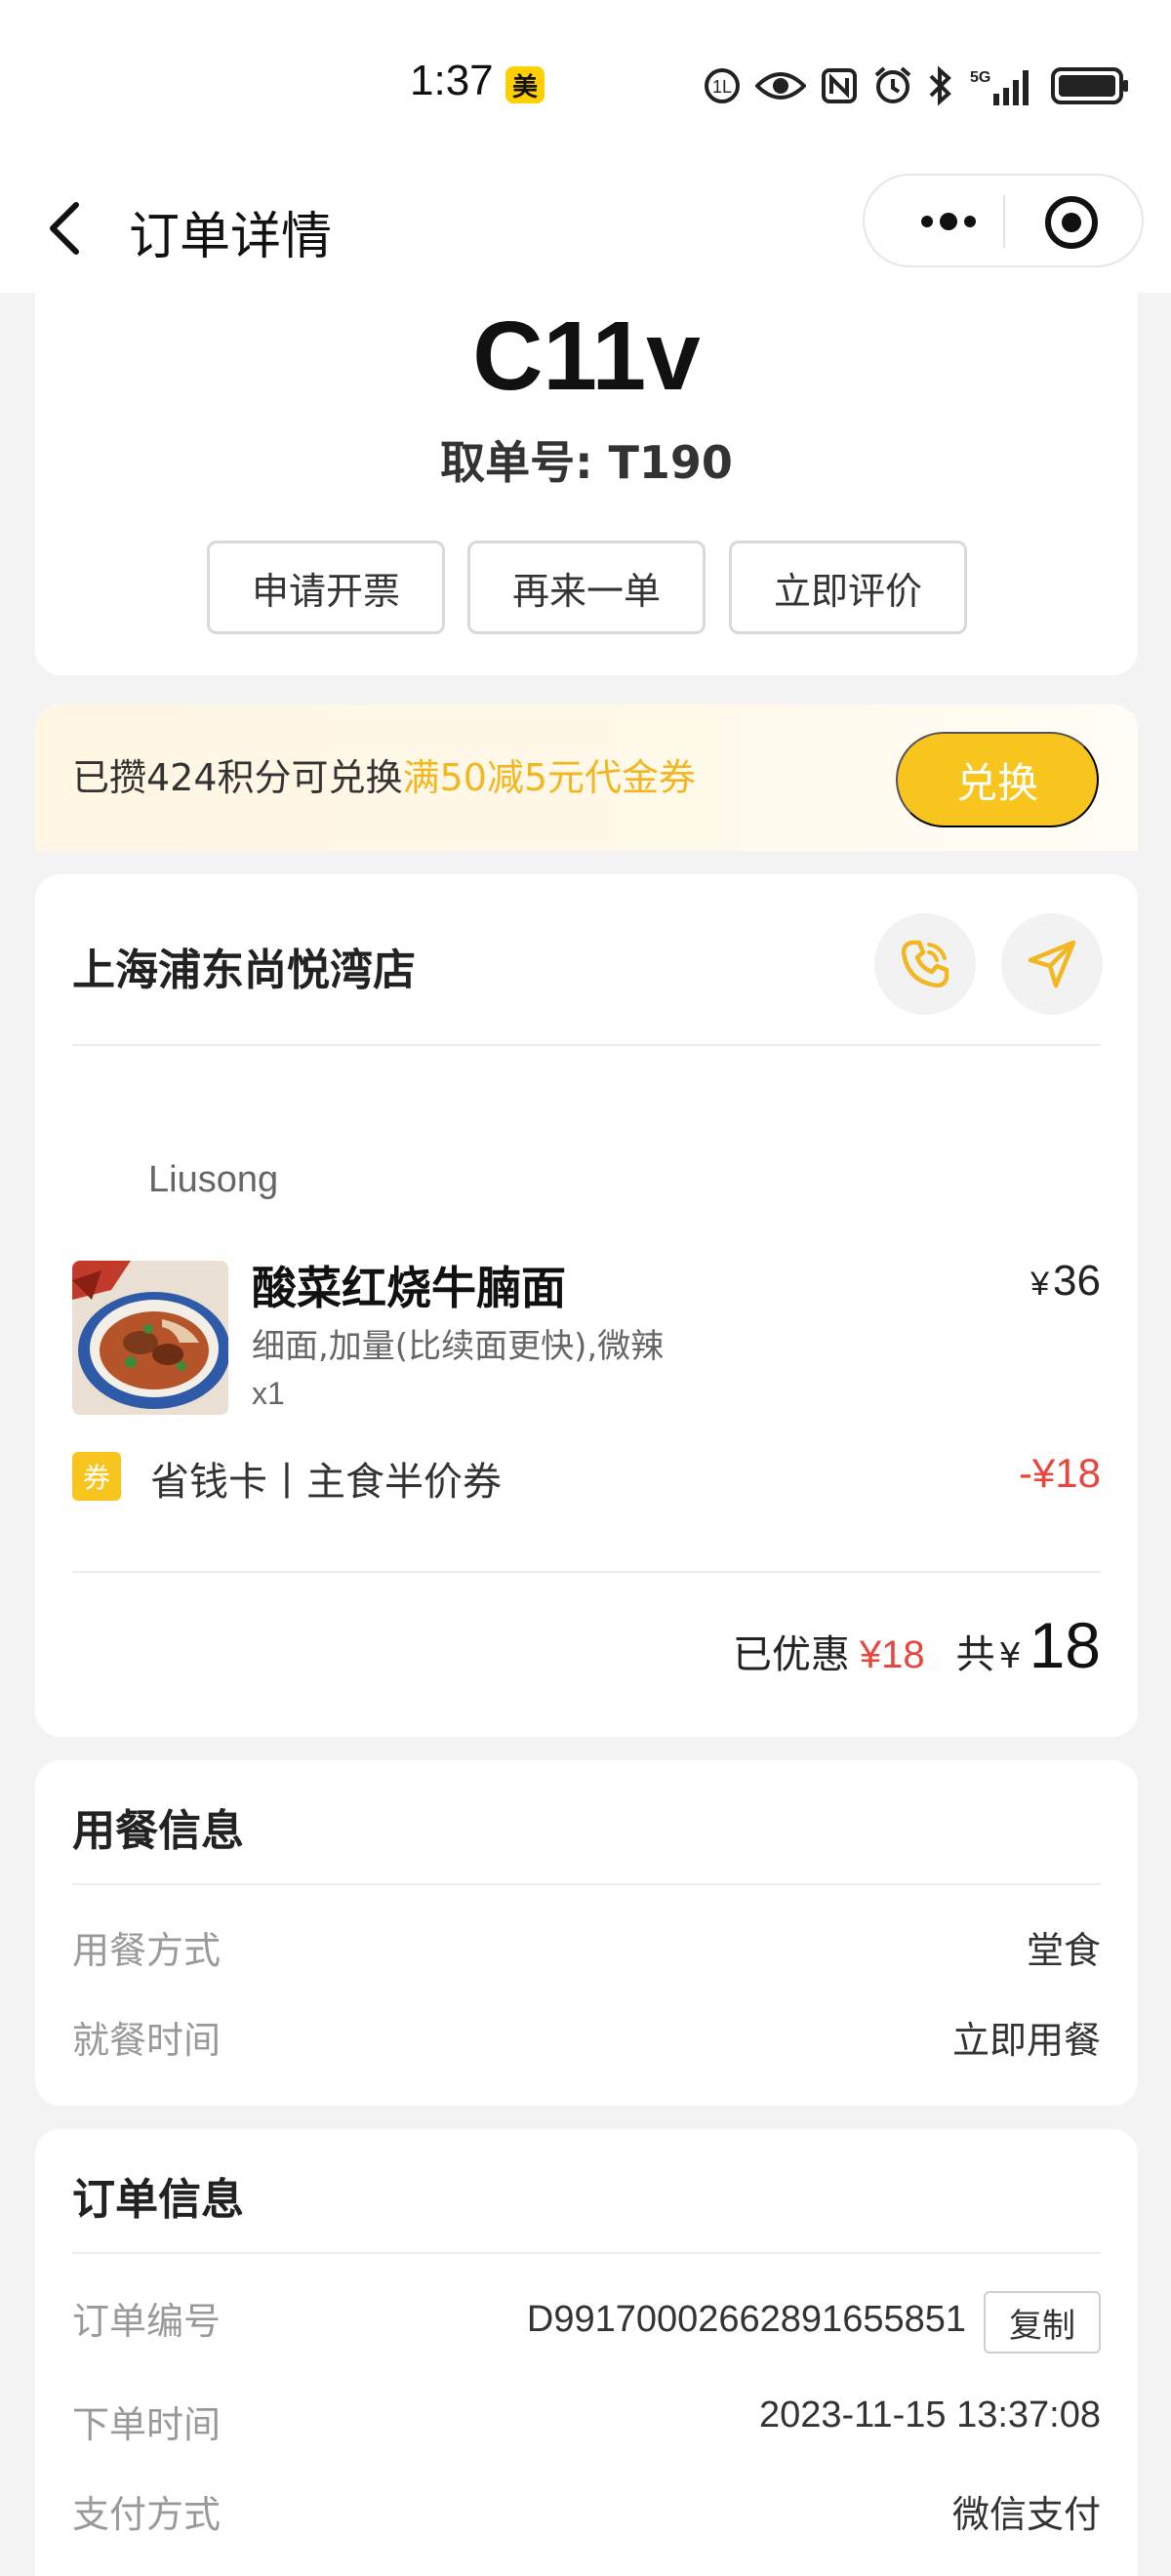  Describe the element at coordinates (147, 2424) in the screenshot. I see `order-time-label: 下单时间` at that location.